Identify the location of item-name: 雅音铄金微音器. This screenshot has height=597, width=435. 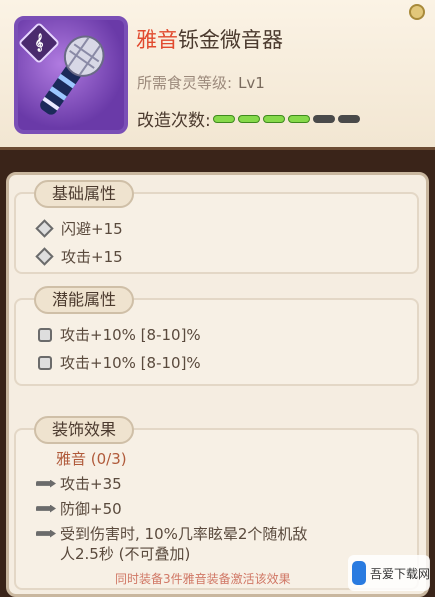
(209, 39).